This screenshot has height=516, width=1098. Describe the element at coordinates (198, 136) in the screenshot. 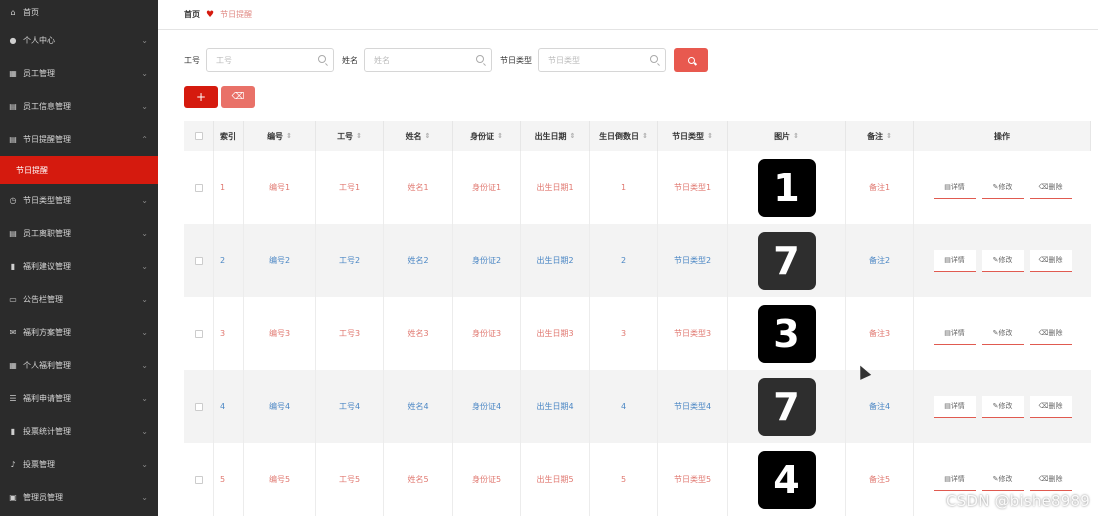

I see `select-all-checkbox` at that location.